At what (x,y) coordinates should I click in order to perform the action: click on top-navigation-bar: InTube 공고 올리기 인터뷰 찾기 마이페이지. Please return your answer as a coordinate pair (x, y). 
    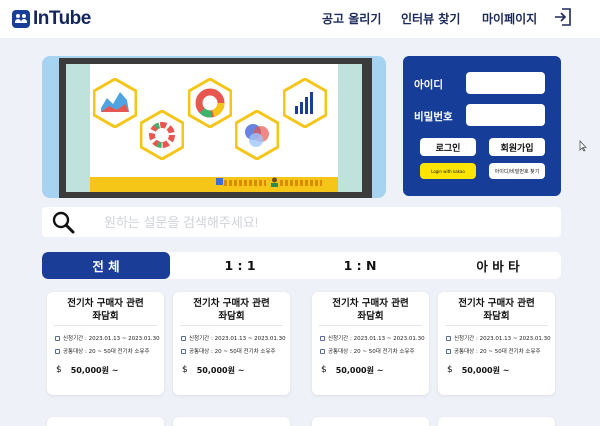
    Looking at the image, I should click on (300, 19).